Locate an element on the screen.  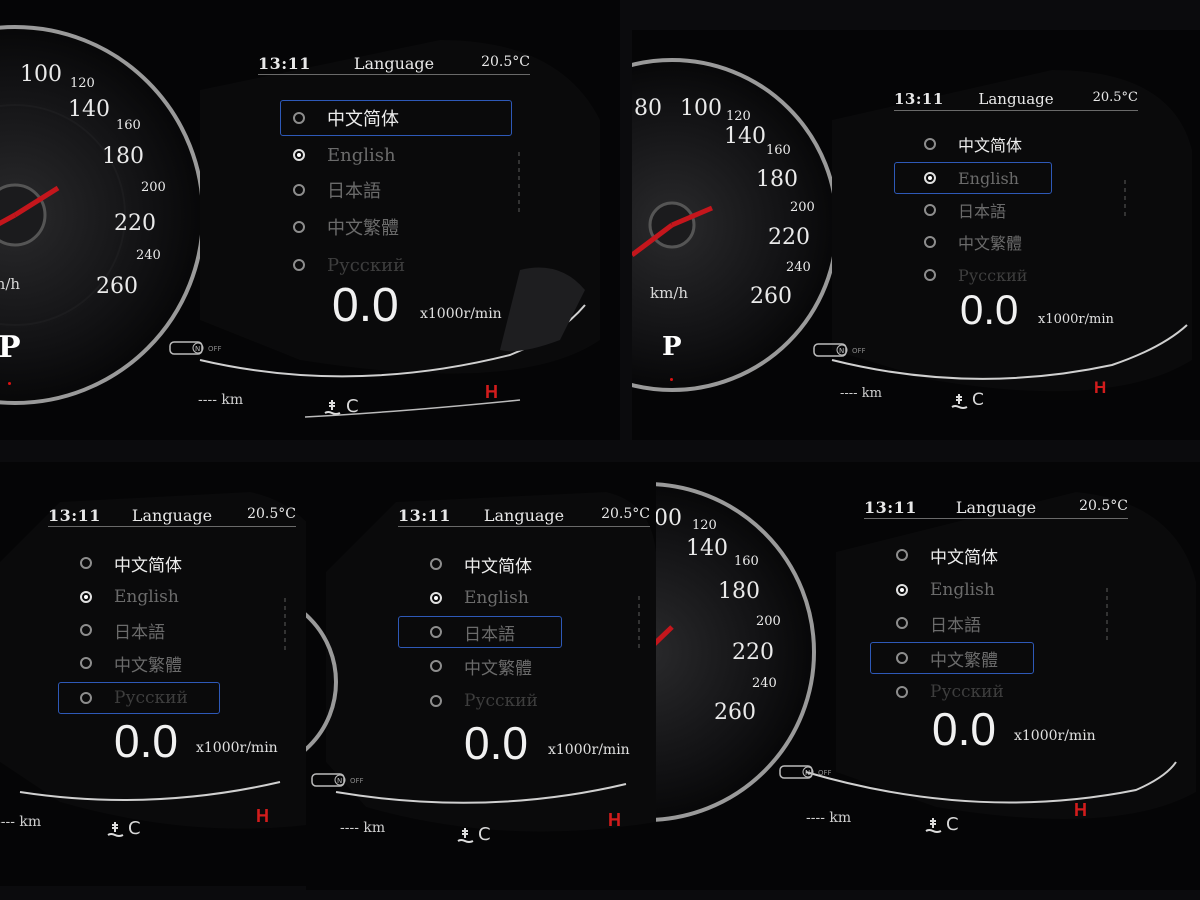
tachometer-value: 0.0 is located at coordinates (496, 743).